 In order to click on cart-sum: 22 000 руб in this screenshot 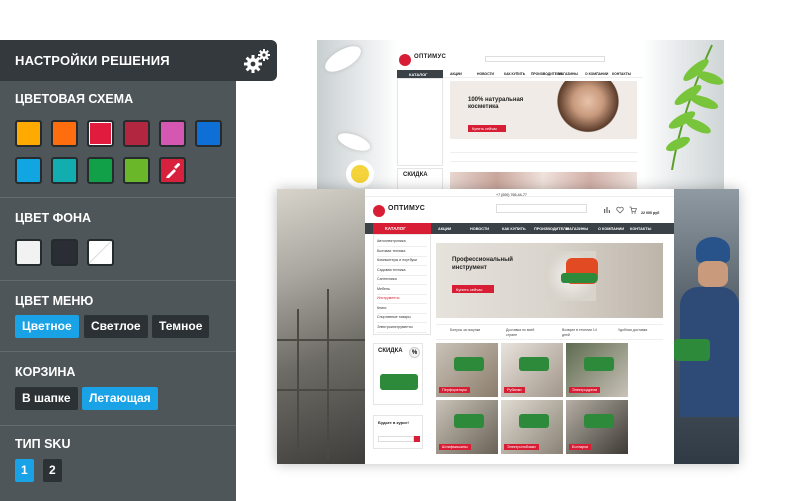, I will do `click(650, 213)`.